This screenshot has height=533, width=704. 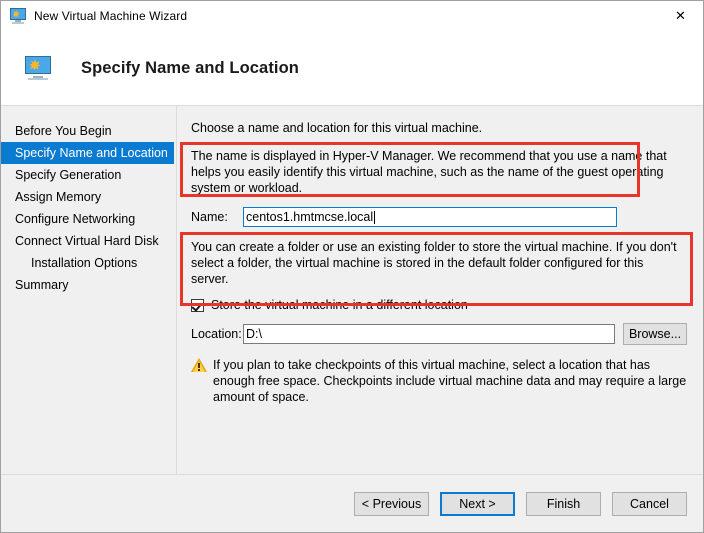 What do you see at coordinates (429, 334) in the screenshot?
I see `location-input: D:\` at bounding box center [429, 334].